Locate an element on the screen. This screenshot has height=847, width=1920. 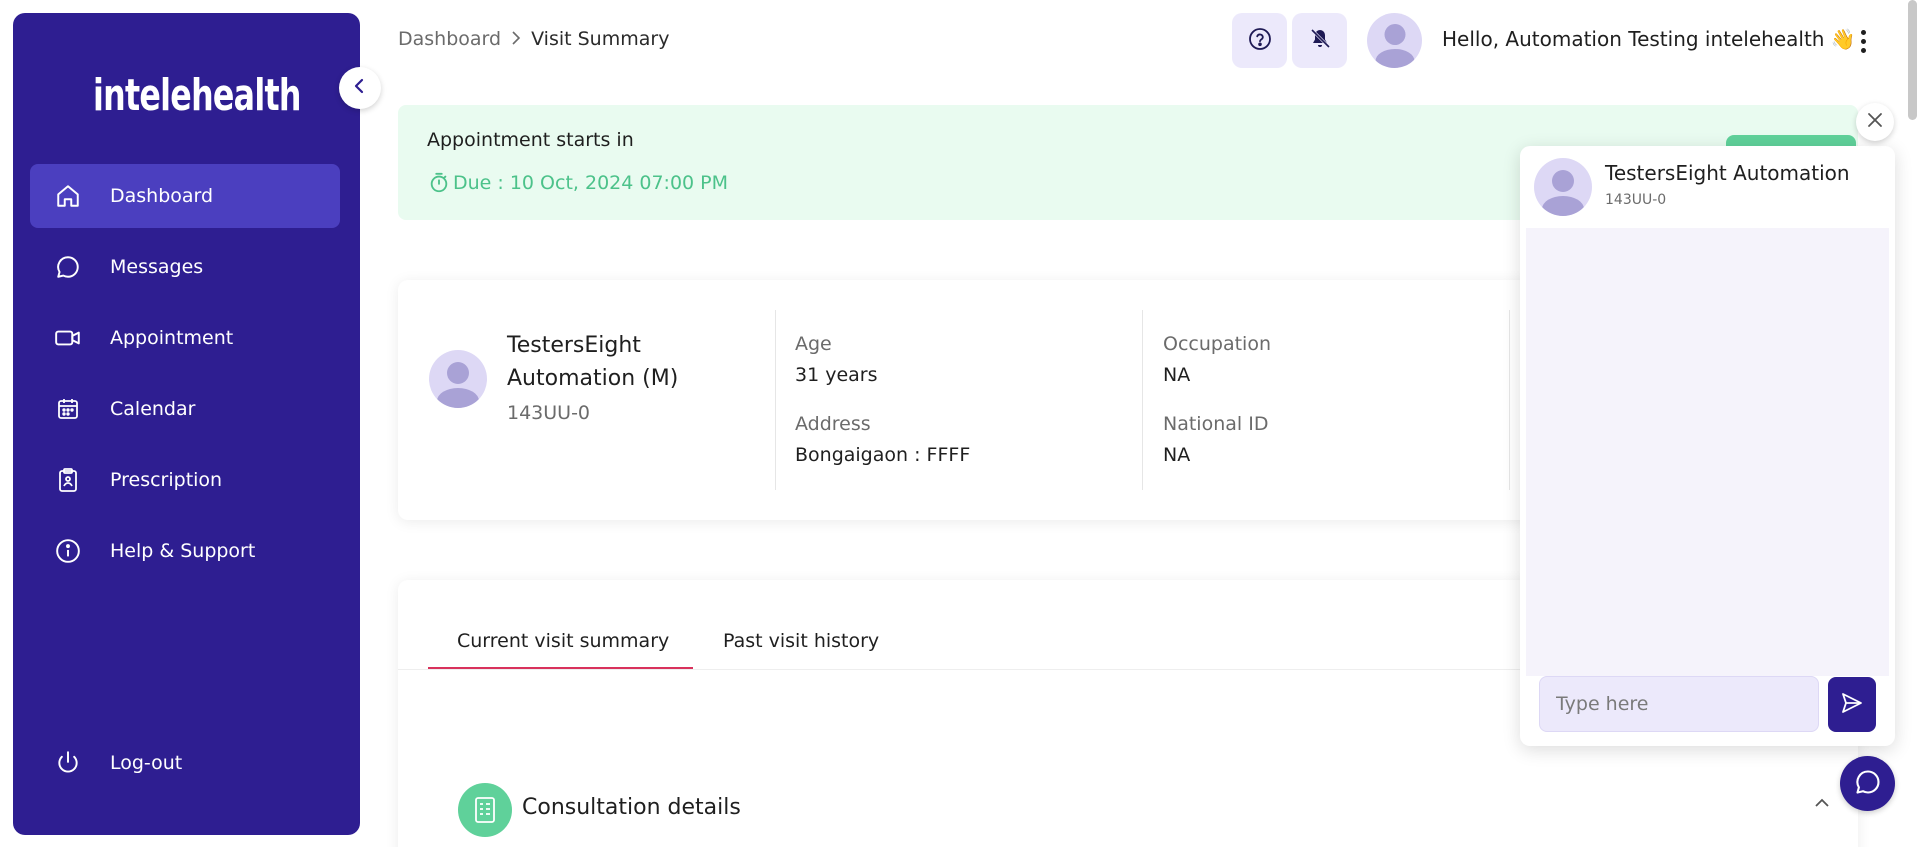
power-icon is located at coordinates (68, 763).